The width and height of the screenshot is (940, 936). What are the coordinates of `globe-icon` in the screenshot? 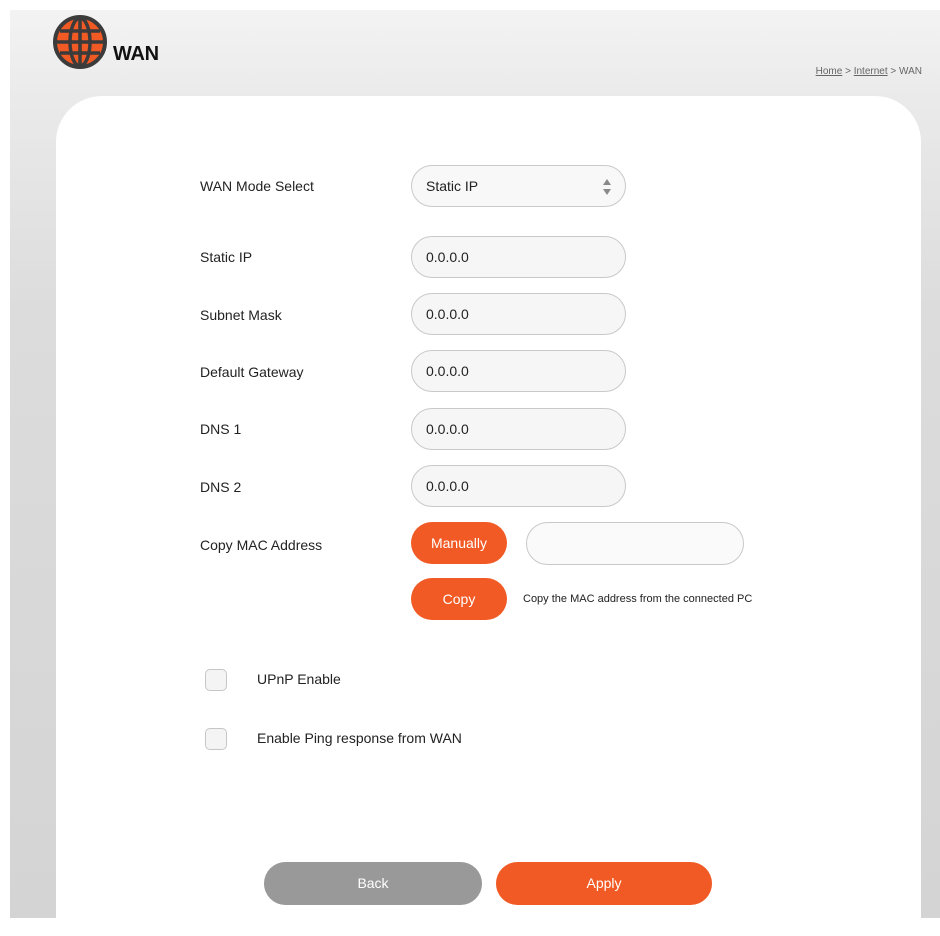 It's located at (80, 42).